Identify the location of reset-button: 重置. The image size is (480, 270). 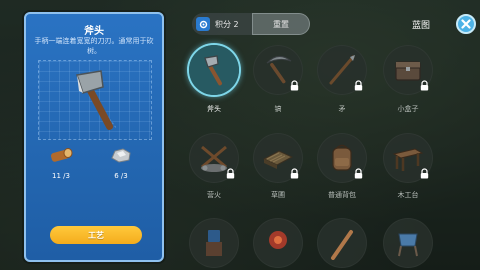
(281, 24).